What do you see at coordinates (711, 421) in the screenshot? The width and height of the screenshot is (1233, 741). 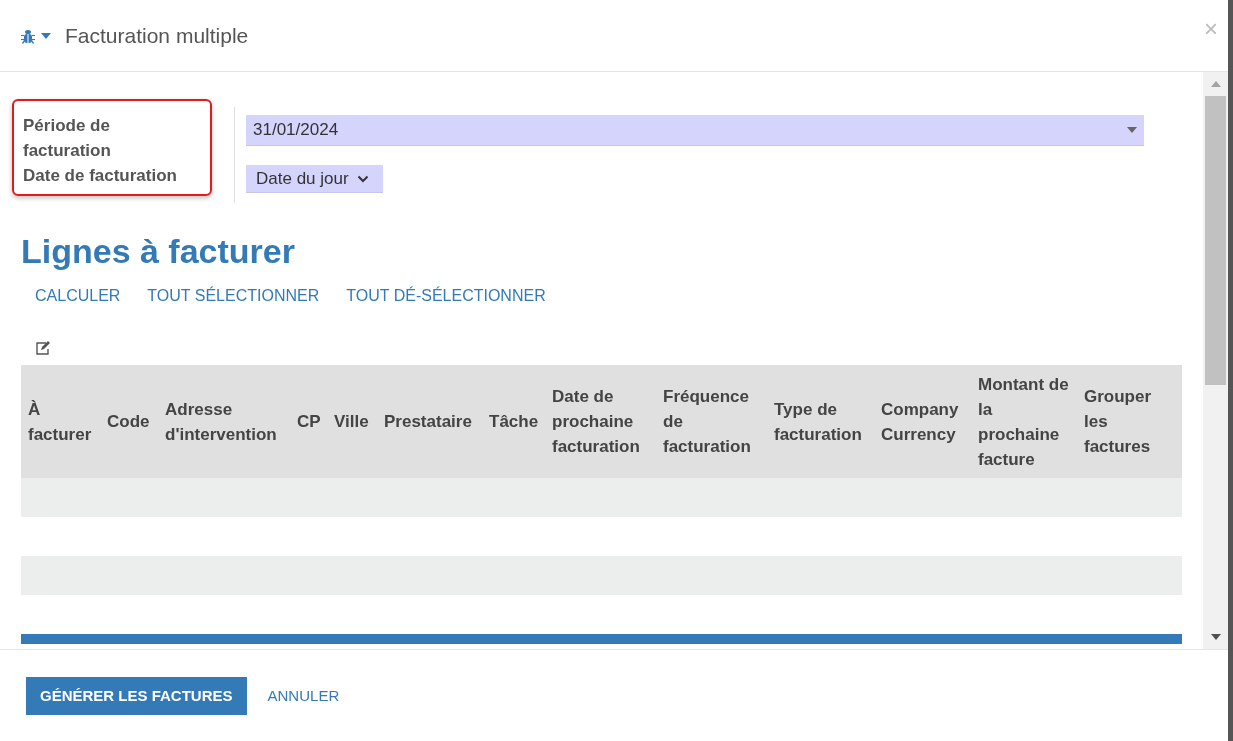 I see `column-header: Fréquence de facturation` at bounding box center [711, 421].